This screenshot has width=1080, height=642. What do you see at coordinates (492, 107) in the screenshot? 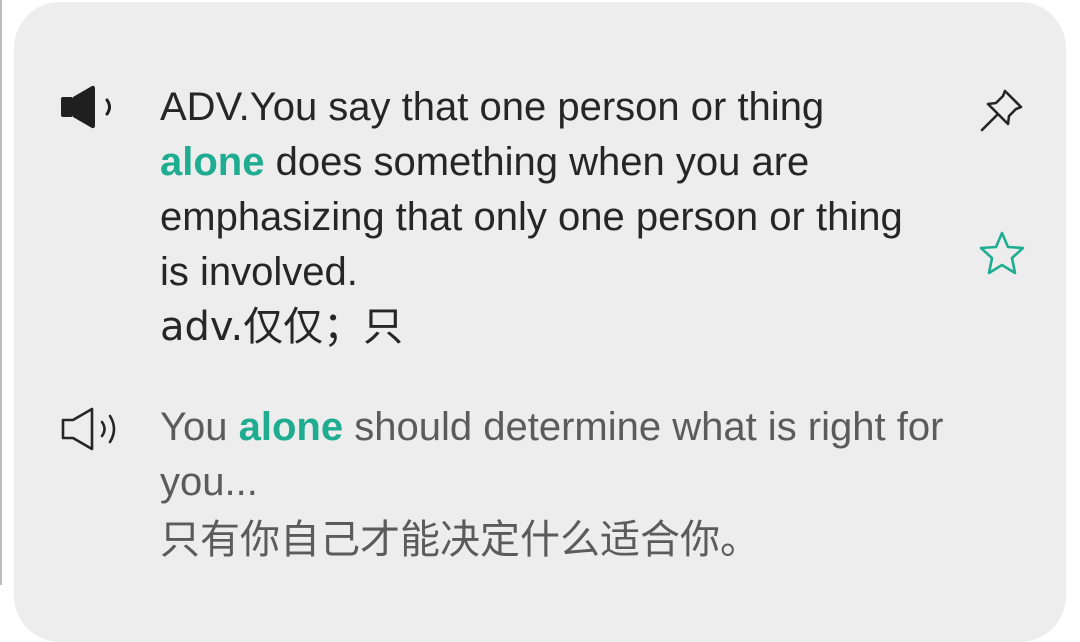
I see `definition-text-before: ADV.You say that one person or thing` at bounding box center [492, 107].